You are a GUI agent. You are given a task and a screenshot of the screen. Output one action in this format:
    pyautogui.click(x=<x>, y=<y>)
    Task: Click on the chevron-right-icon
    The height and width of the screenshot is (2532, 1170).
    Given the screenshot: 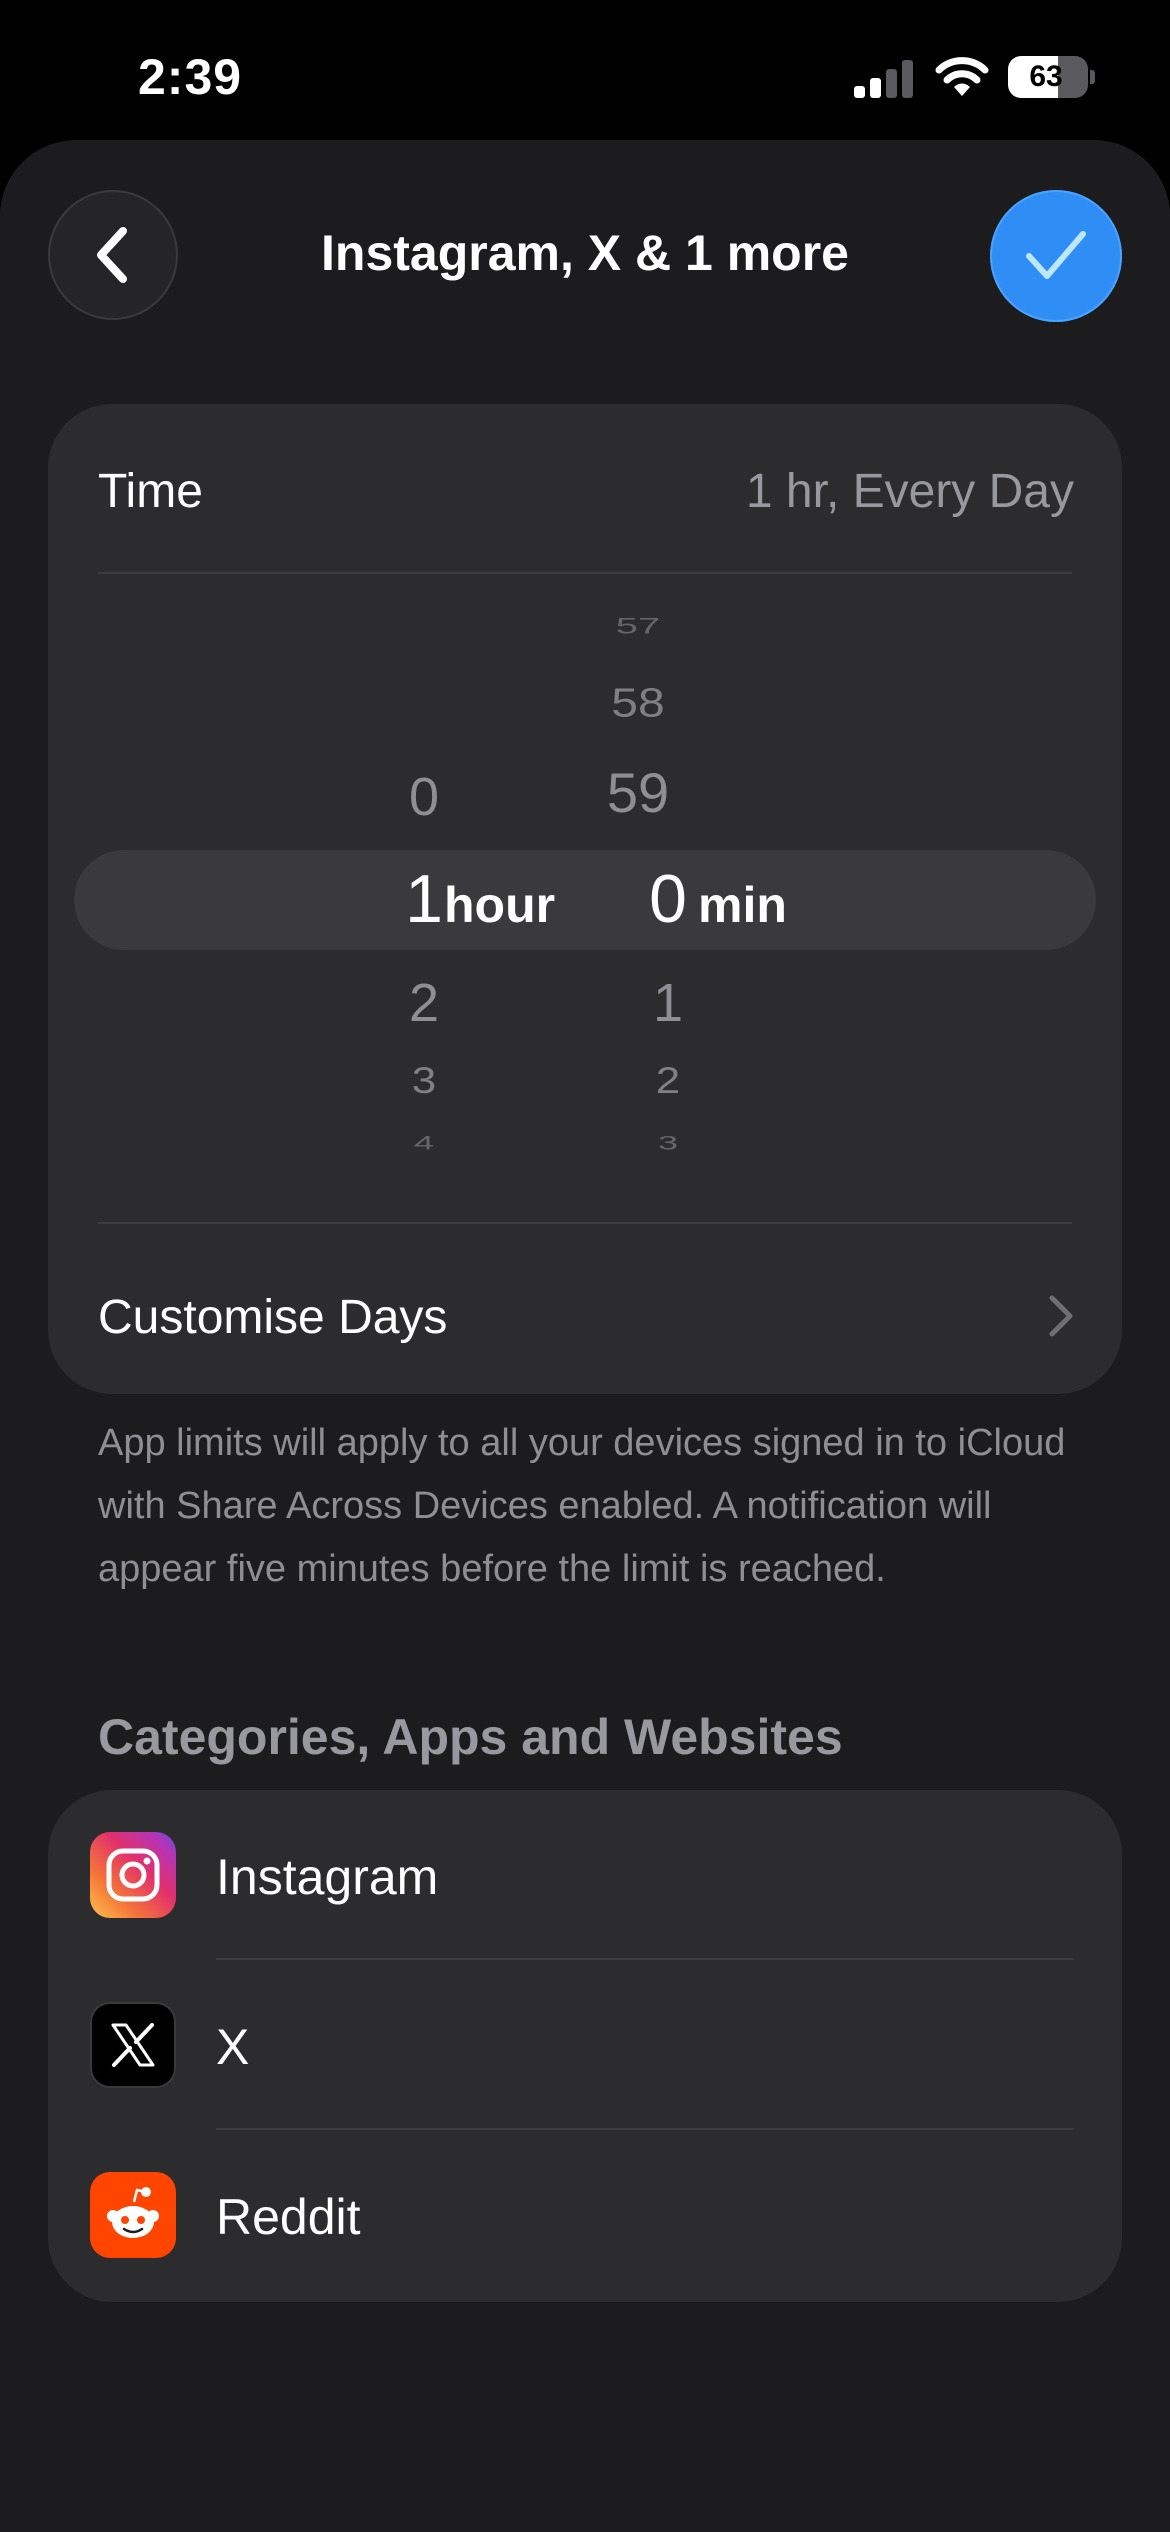 What is the action you would take?
    pyautogui.click(x=1061, y=1316)
    